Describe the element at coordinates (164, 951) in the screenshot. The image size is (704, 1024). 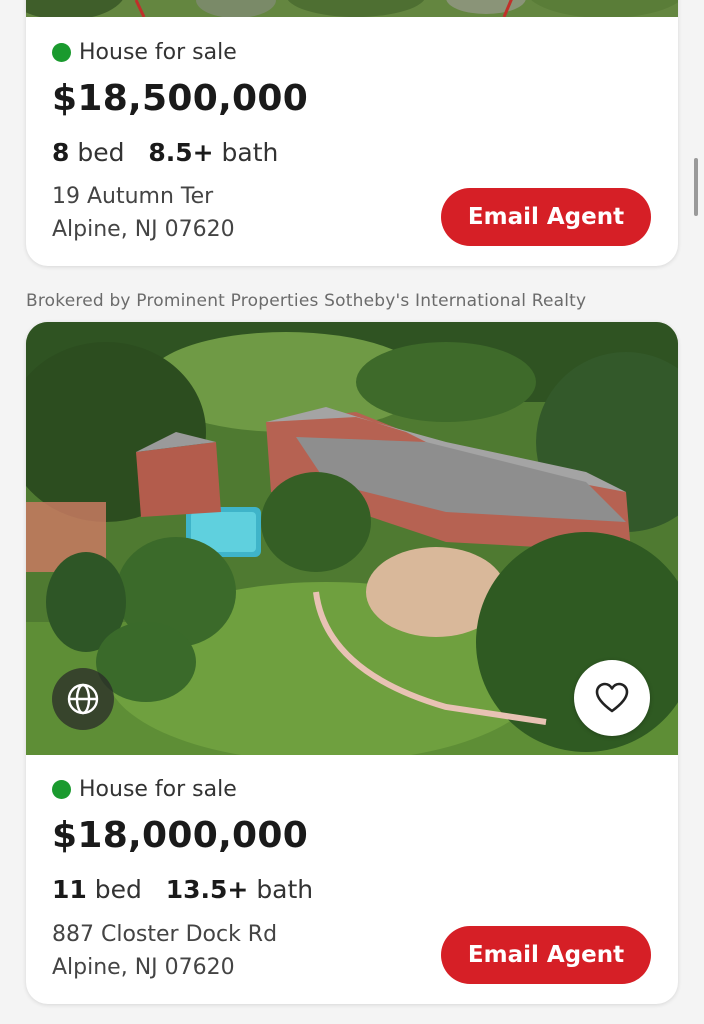
I see `listing-address: 887 Closter Dock Rd Alpine, NJ 07620` at that location.